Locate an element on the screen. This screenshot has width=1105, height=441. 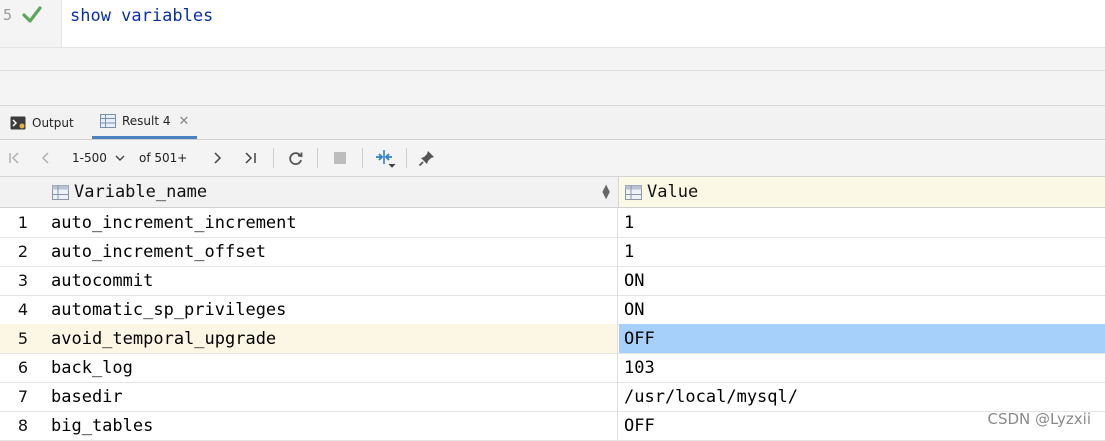
pin-icon is located at coordinates (427, 158).